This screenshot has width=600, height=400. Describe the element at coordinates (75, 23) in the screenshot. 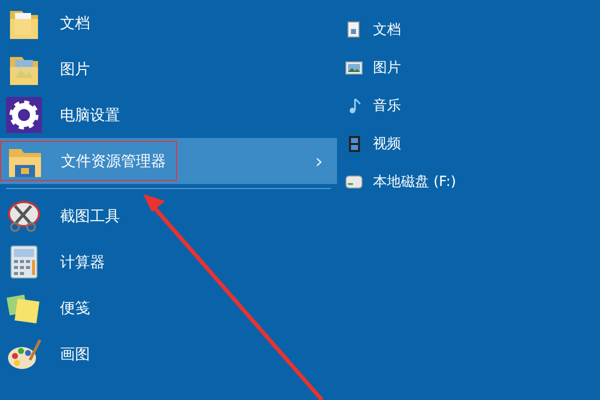

I see `app-label: 文档` at that location.